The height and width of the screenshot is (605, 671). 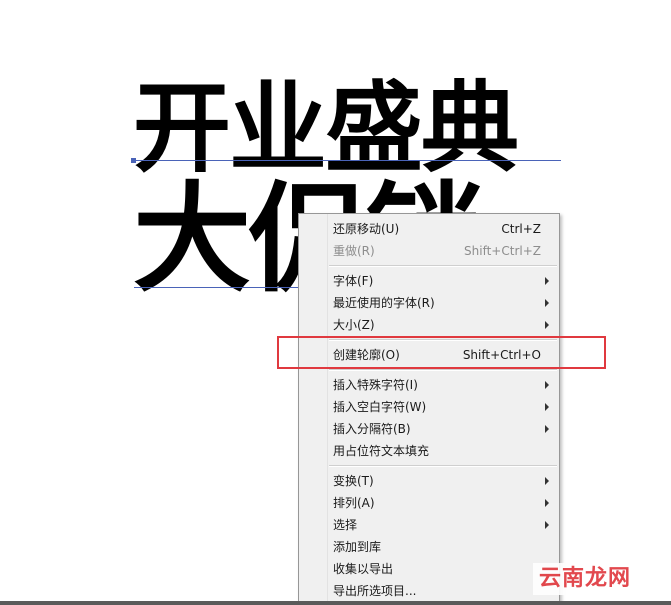 I want to click on bottom-scrollbar-edge, so click(x=335, y=603).